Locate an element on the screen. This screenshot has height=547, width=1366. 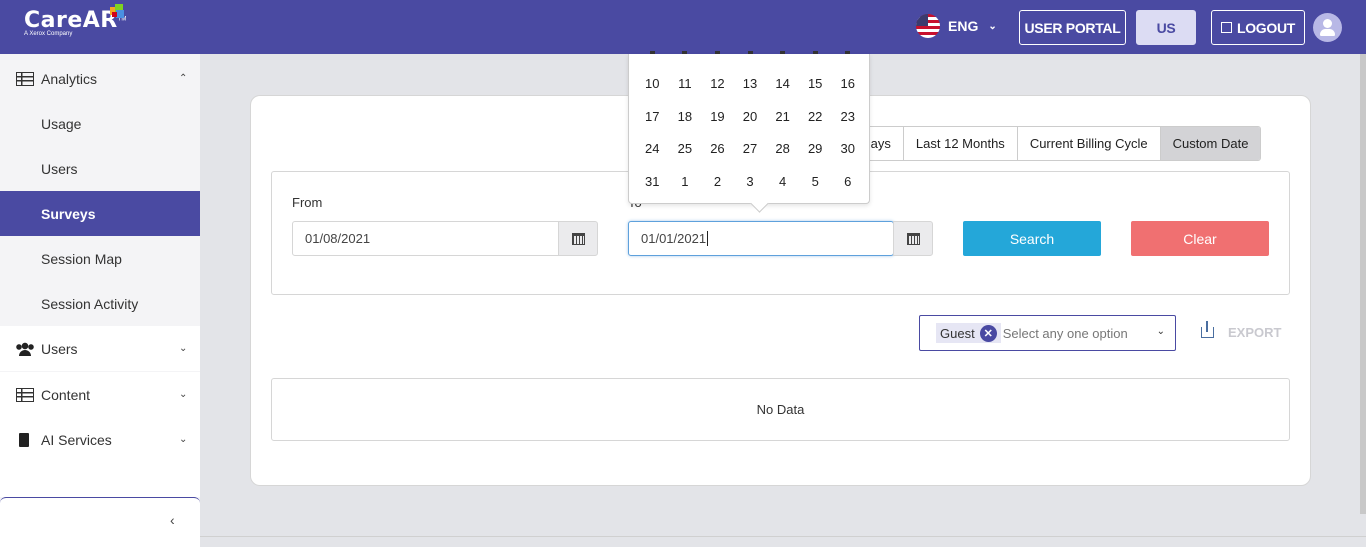
sidebar-item-label: Analytics is located at coordinates (69, 78).